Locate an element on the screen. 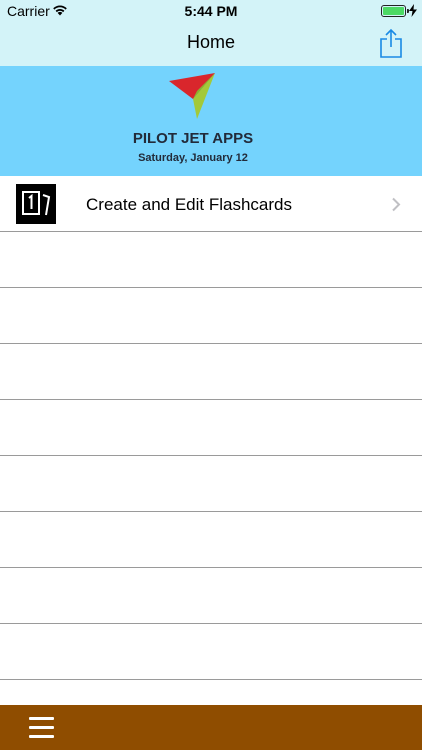  paper-plane-logo is located at coordinates (192, 96).